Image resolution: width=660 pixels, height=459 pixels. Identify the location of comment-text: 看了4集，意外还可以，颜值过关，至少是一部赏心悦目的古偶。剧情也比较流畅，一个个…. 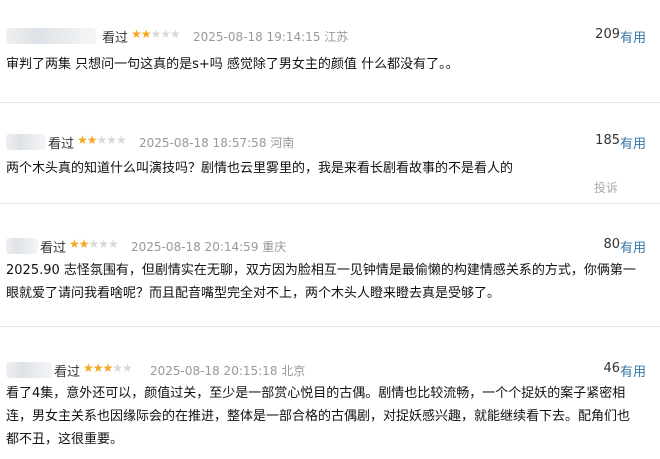
(318, 416).